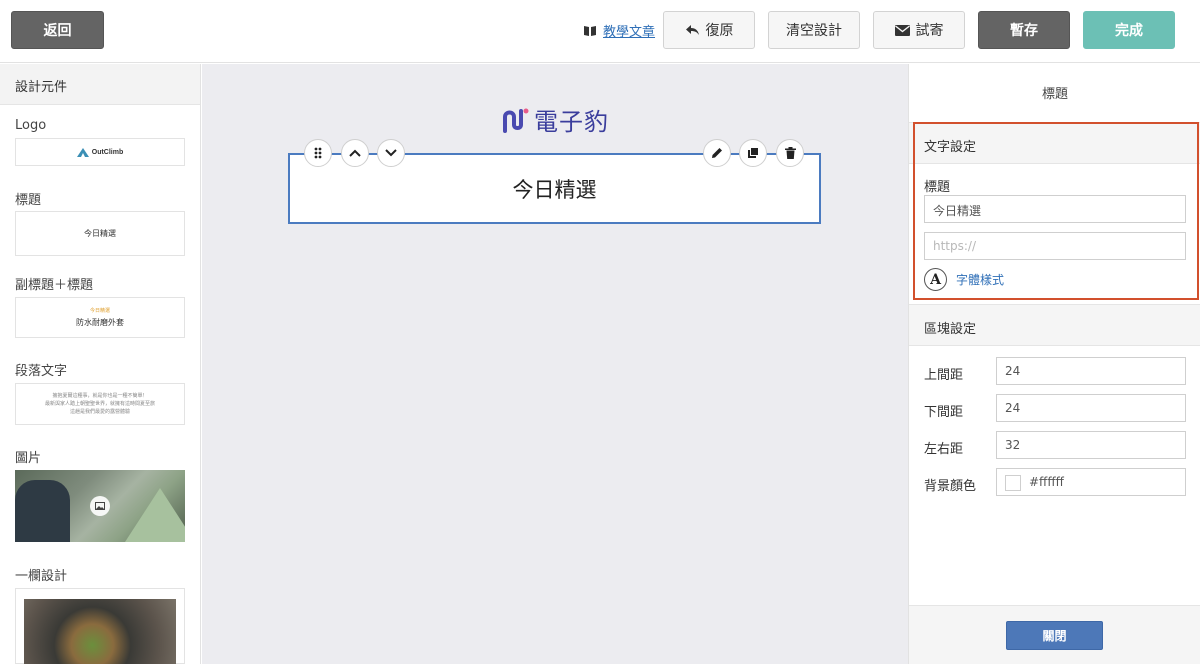  Describe the element at coordinates (1091, 371) in the screenshot. I see `padding-top-input: 24` at that location.